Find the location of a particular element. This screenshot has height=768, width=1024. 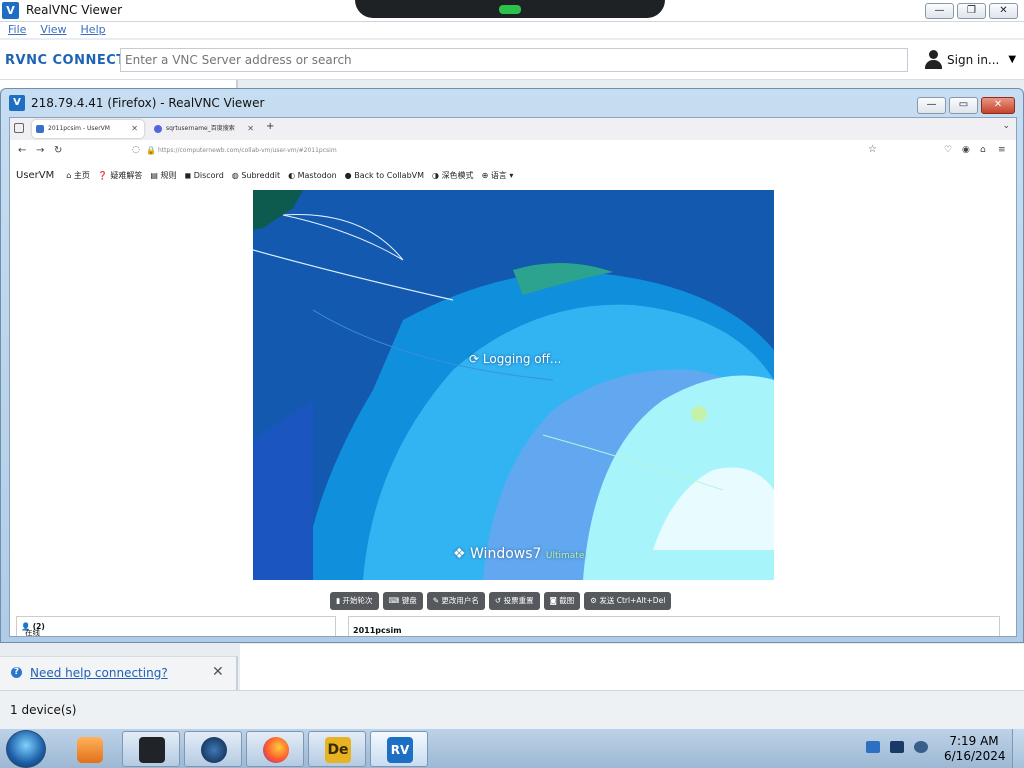

outer-minimize-button: — is located at coordinates (939, 11).